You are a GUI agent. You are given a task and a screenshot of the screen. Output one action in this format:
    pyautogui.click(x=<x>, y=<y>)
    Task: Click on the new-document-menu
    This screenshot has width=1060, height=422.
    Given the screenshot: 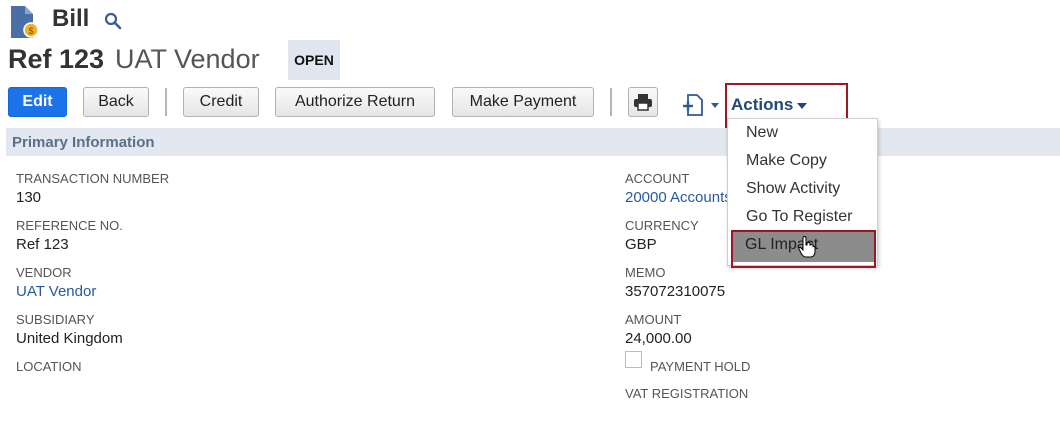 What is the action you would take?
    pyautogui.click(x=702, y=107)
    